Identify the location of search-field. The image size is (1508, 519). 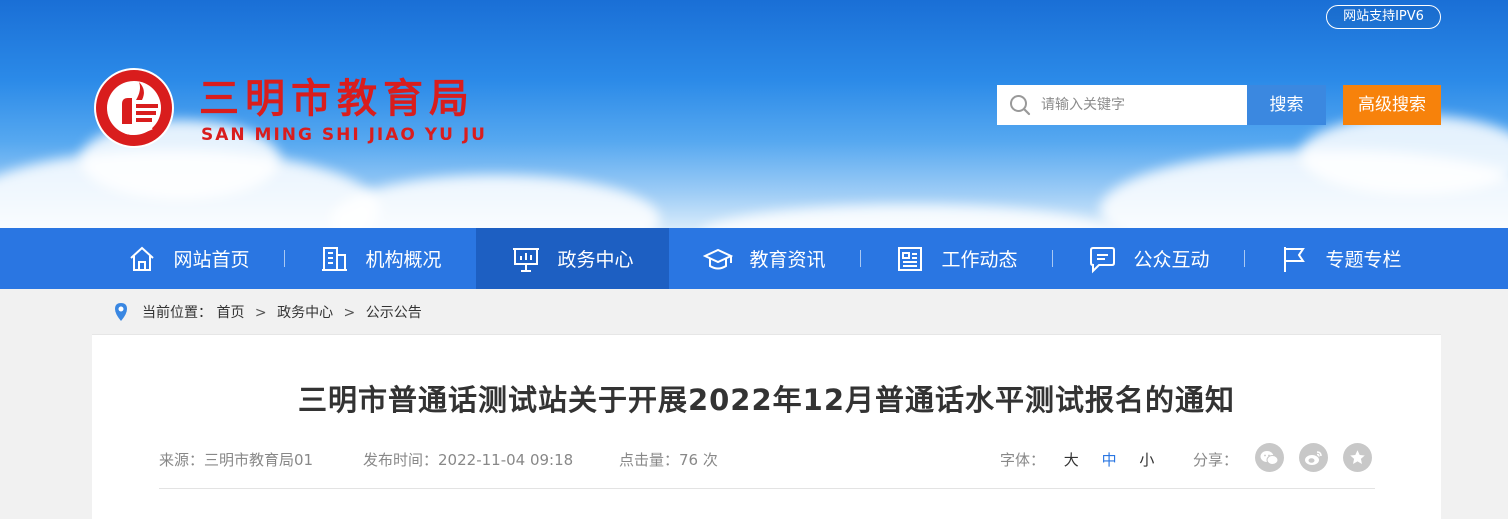
(1122, 105).